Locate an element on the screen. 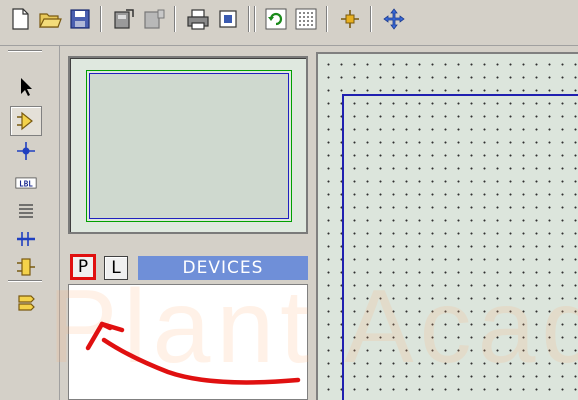 This screenshot has height=400, width=578. open-folder-icon is located at coordinates (50, 20).